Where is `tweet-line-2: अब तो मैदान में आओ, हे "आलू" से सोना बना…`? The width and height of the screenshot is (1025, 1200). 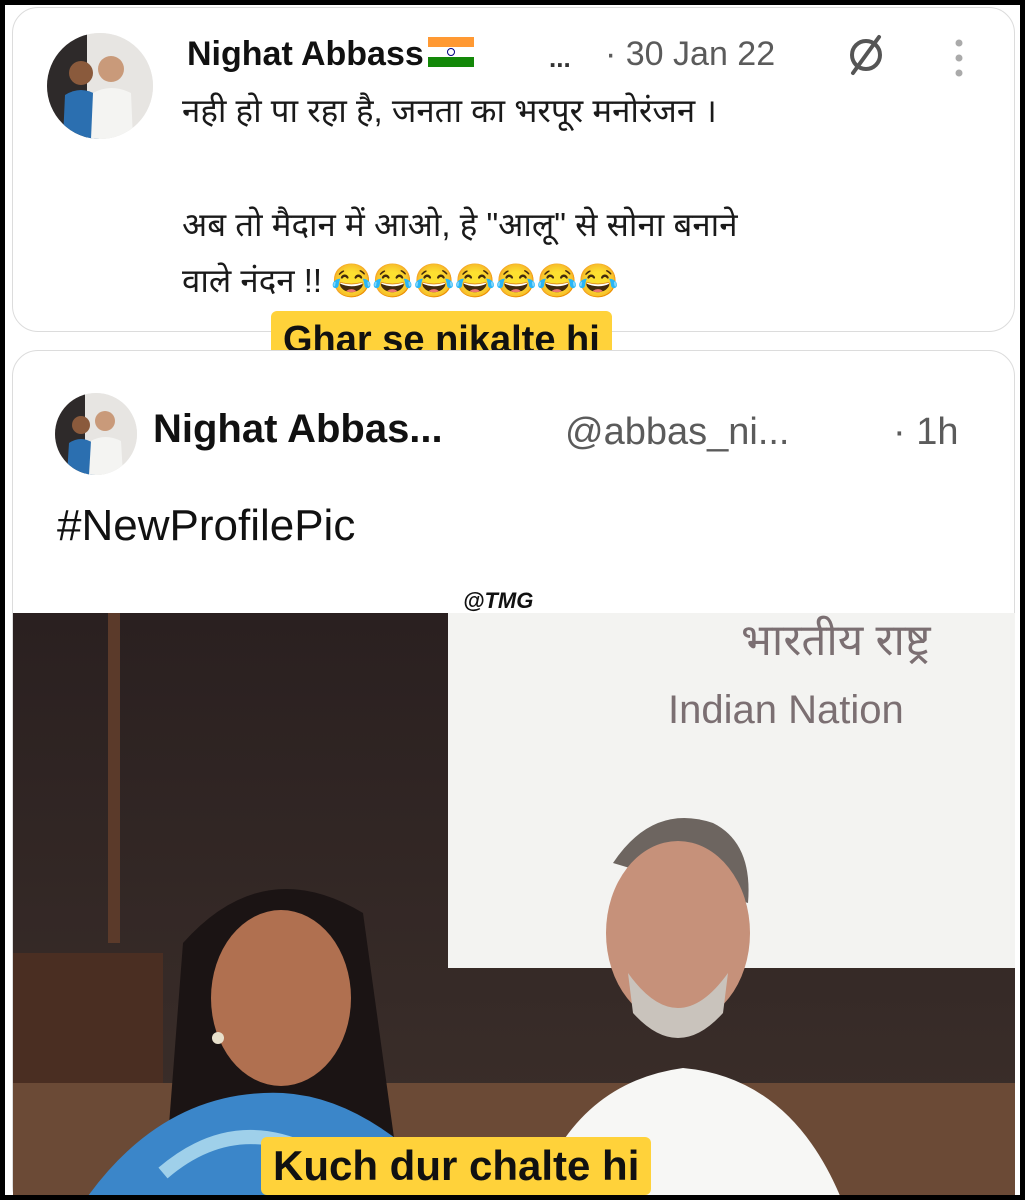 tweet-line-2: अब तो मैदान में आओ, हे "आलू" से सोना बना… is located at coordinates (460, 224).